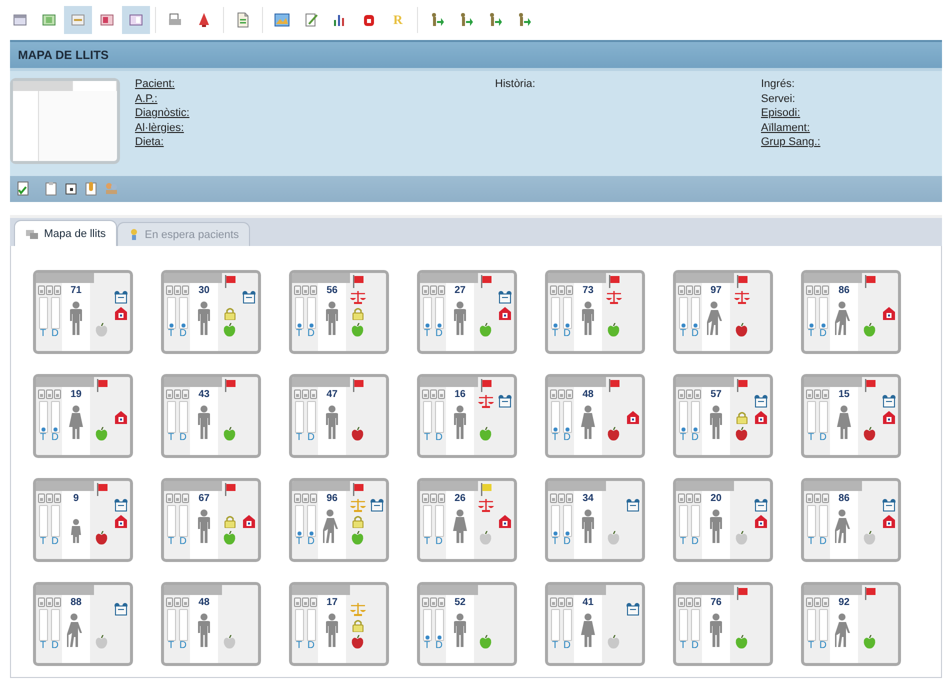 Image resolution: width=952 pixels, height=682 pixels. Describe the element at coordinates (83, 624) in the screenshot. I see `bed-card: T D 88` at that location.